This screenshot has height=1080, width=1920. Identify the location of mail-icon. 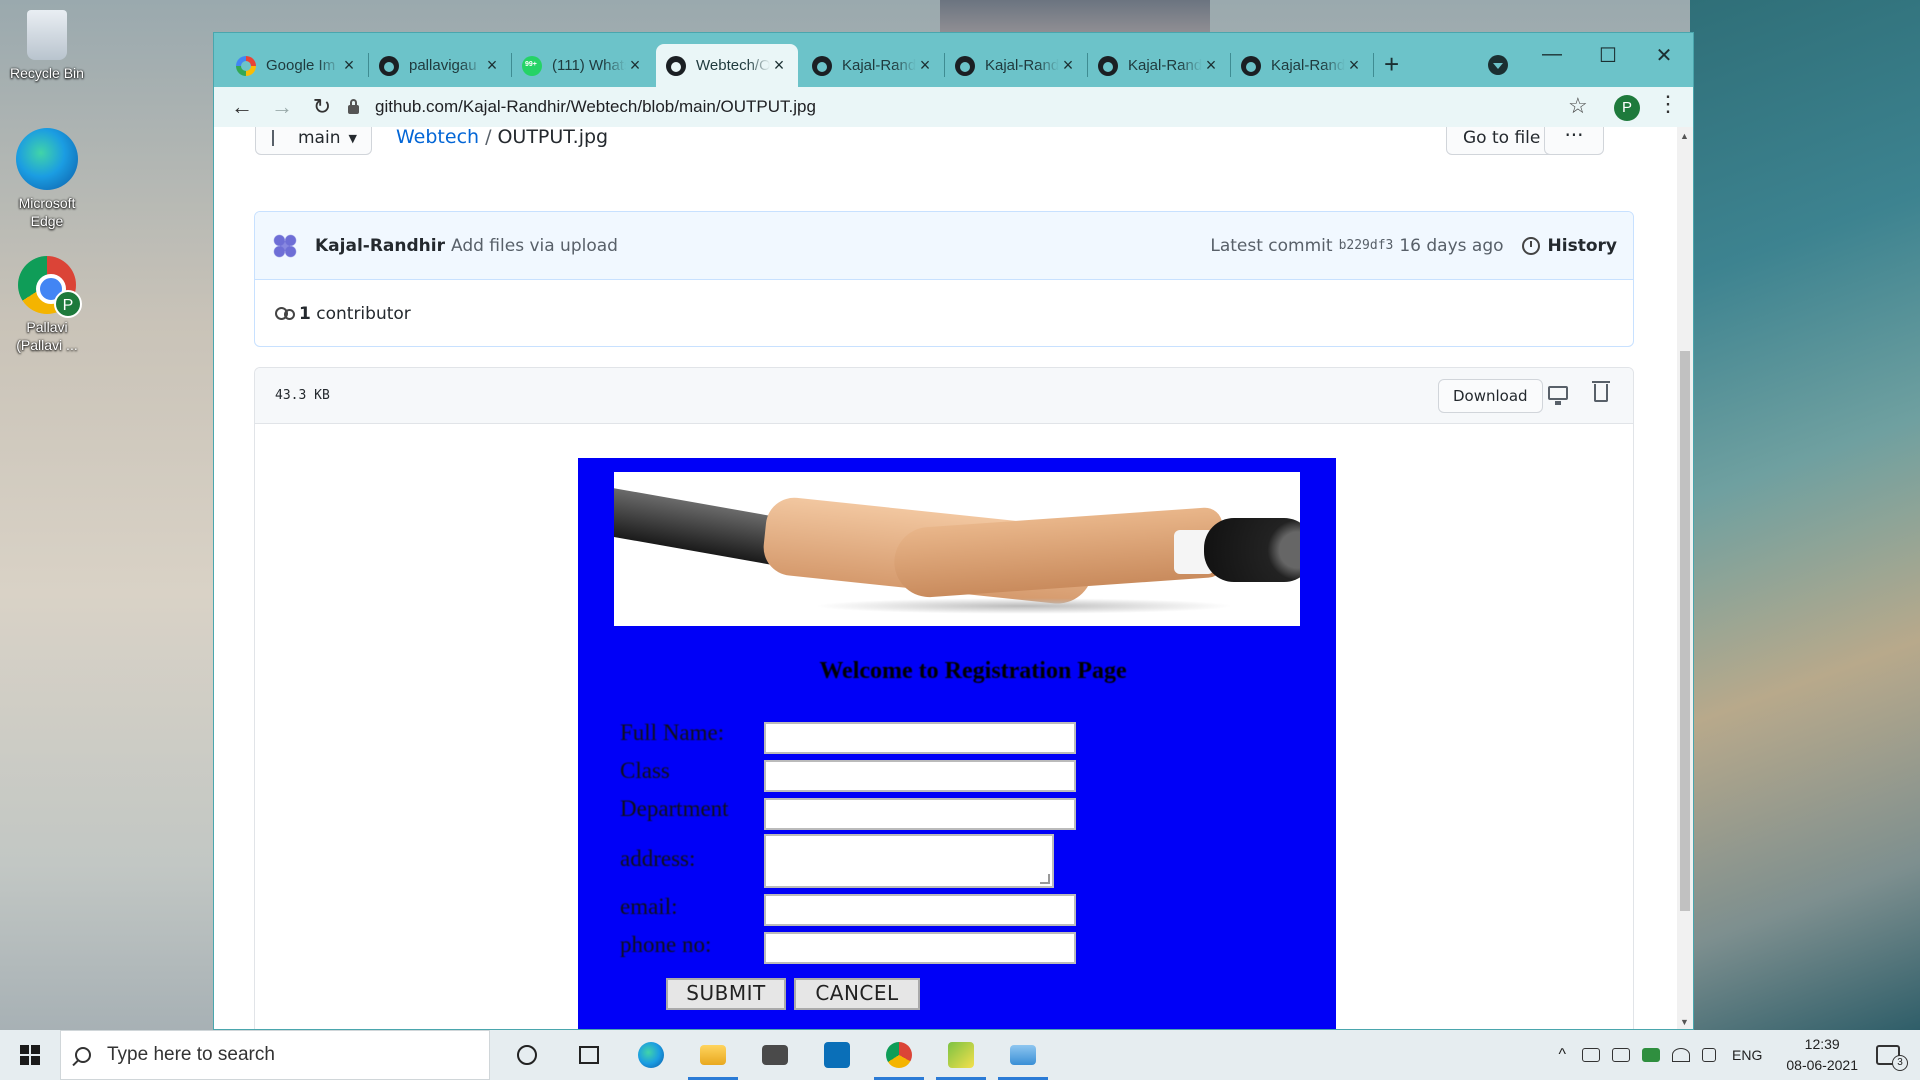
(775, 1055).